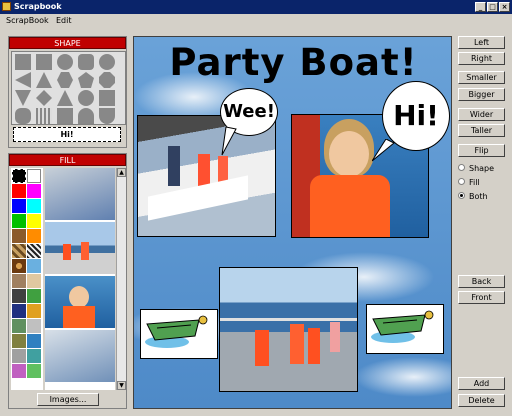  Describe the element at coordinates (107, 80) in the screenshot. I see `shape-octagon` at that location.